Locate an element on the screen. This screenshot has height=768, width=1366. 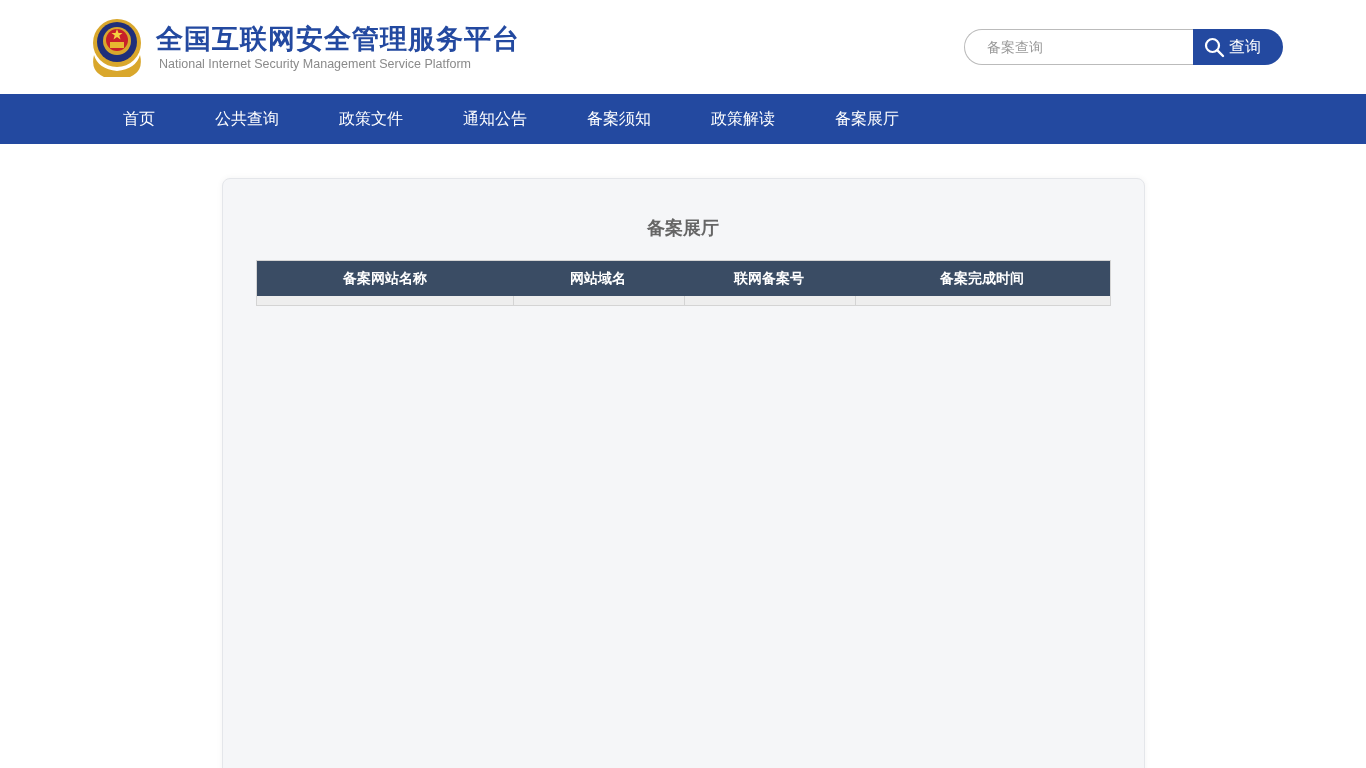
column-header: 备案网站名称 is located at coordinates (384, 278).